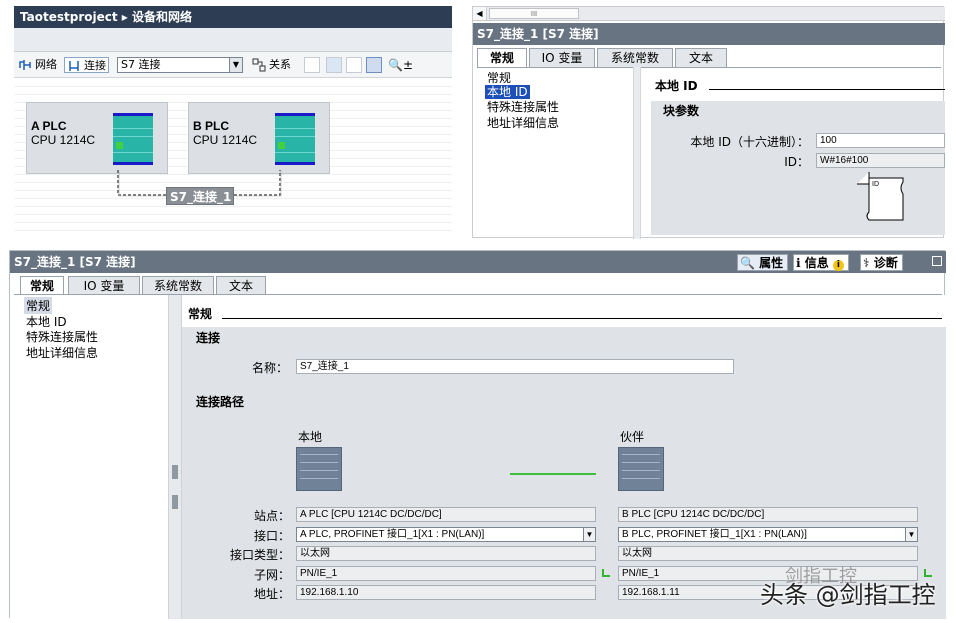 The height and width of the screenshot is (623, 956). I want to click on station-label: 站点：, so click(271, 516).